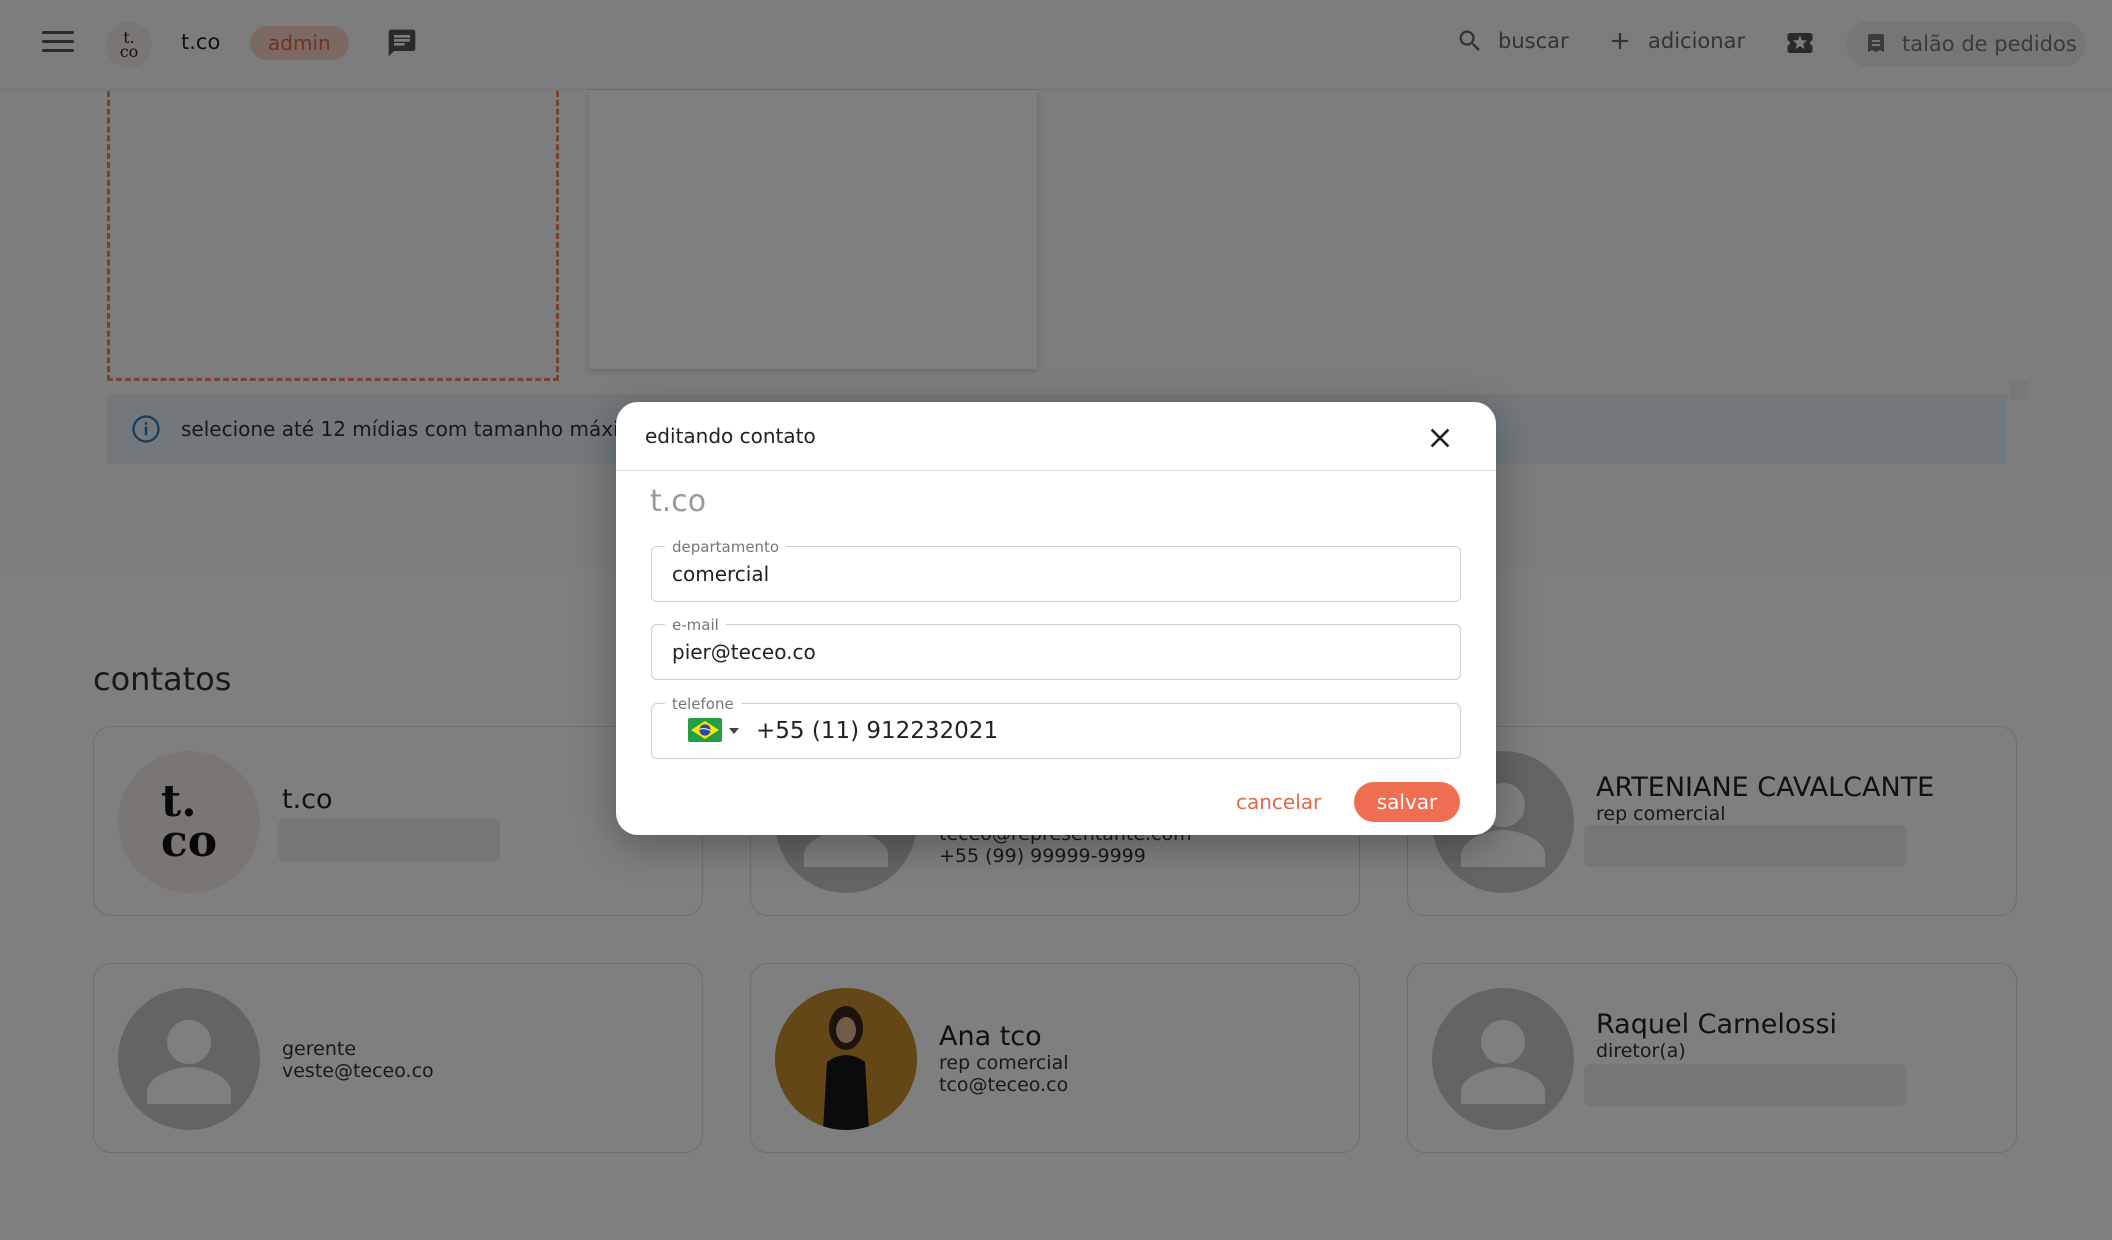 Image resolution: width=2112 pixels, height=1240 pixels. What do you see at coordinates (678, 501) in the screenshot?
I see `dialog-organization: t.co` at bounding box center [678, 501].